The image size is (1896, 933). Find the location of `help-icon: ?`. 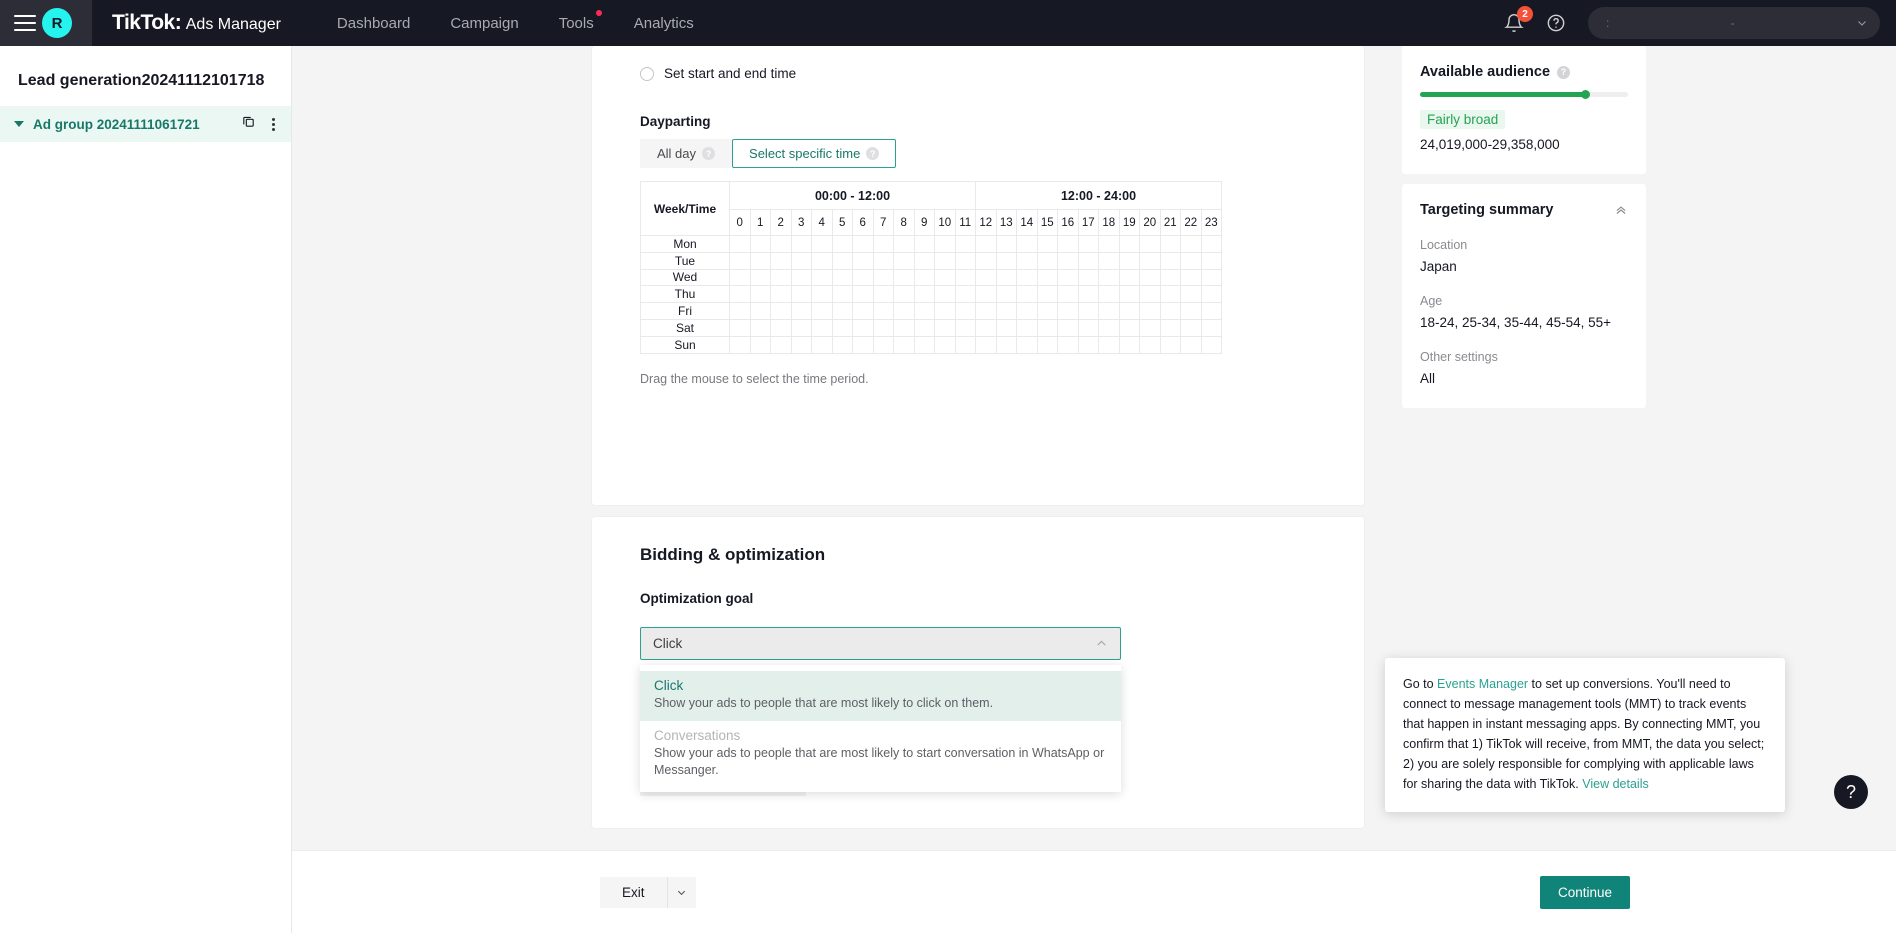

help-icon: ? is located at coordinates (1564, 72).